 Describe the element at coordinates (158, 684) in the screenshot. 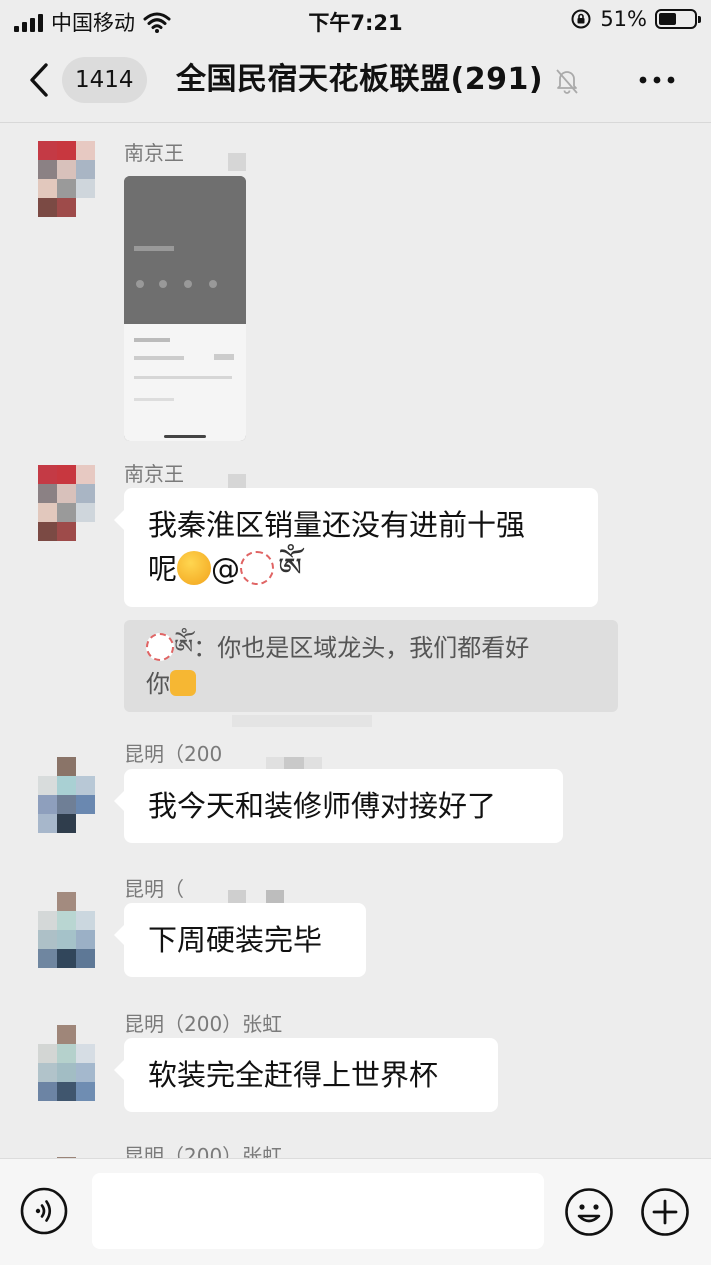

I see `quote-text: 你` at that location.